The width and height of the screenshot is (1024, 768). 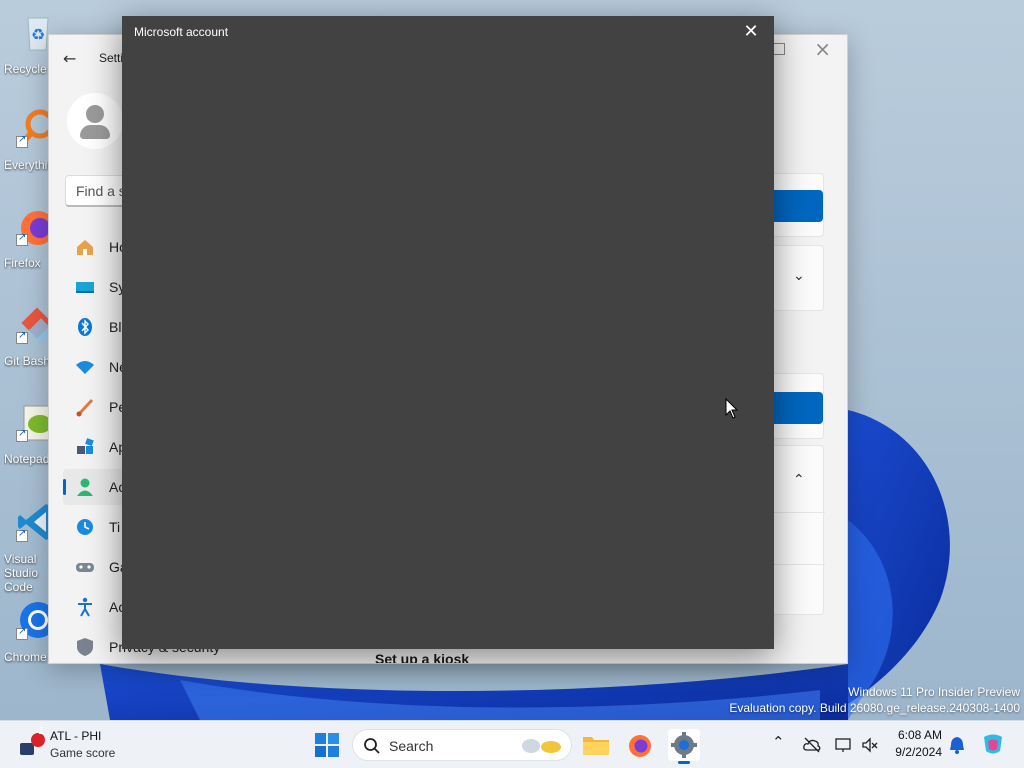 I want to click on taskbar-file-explorer, so click(x=596, y=745).